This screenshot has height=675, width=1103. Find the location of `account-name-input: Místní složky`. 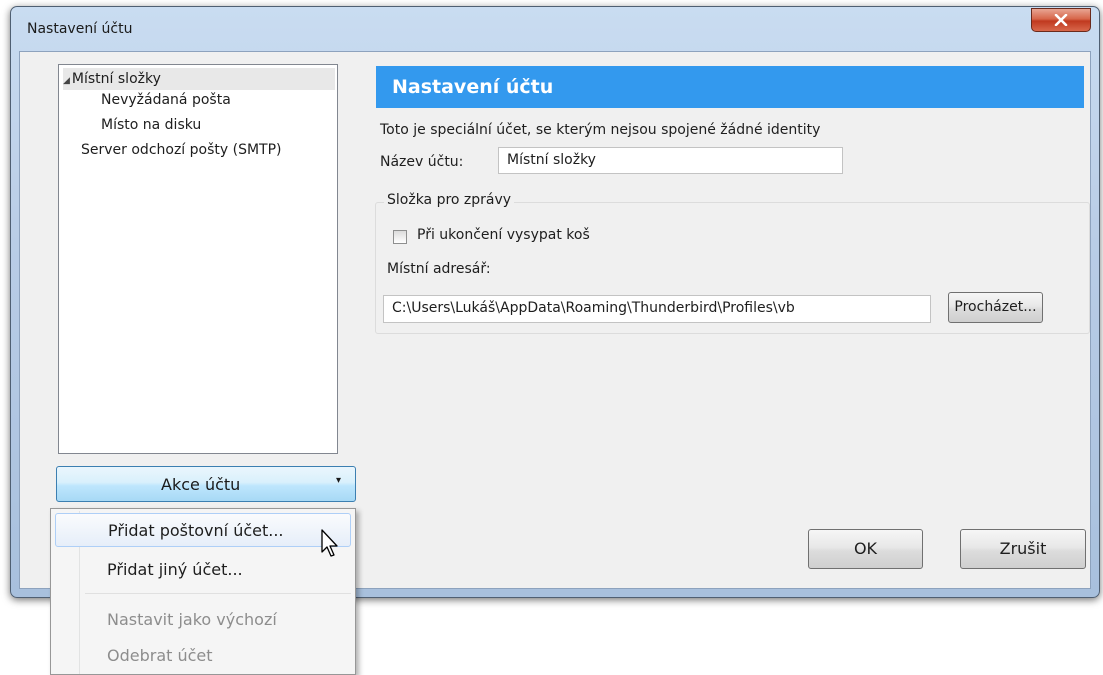

account-name-input: Místní složky is located at coordinates (670, 160).